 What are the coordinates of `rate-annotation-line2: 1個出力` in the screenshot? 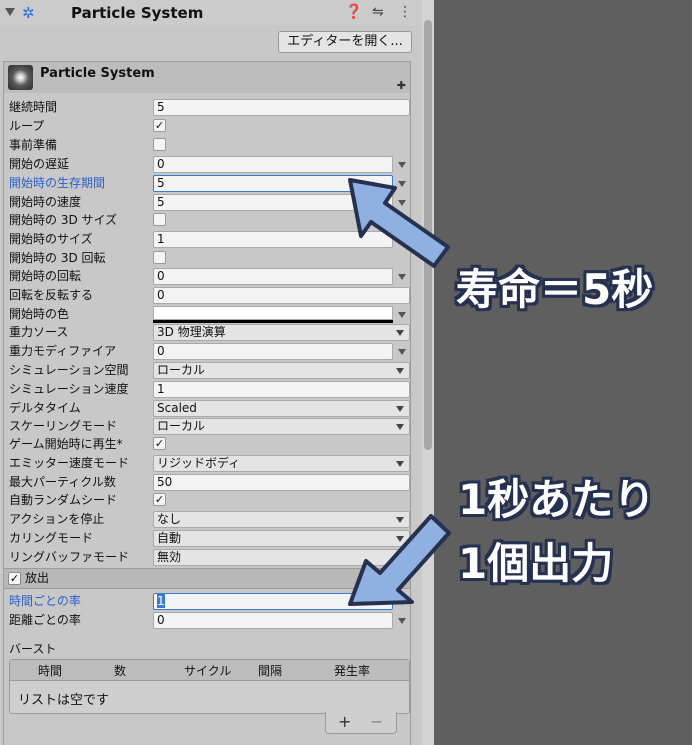 It's located at (536, 563).